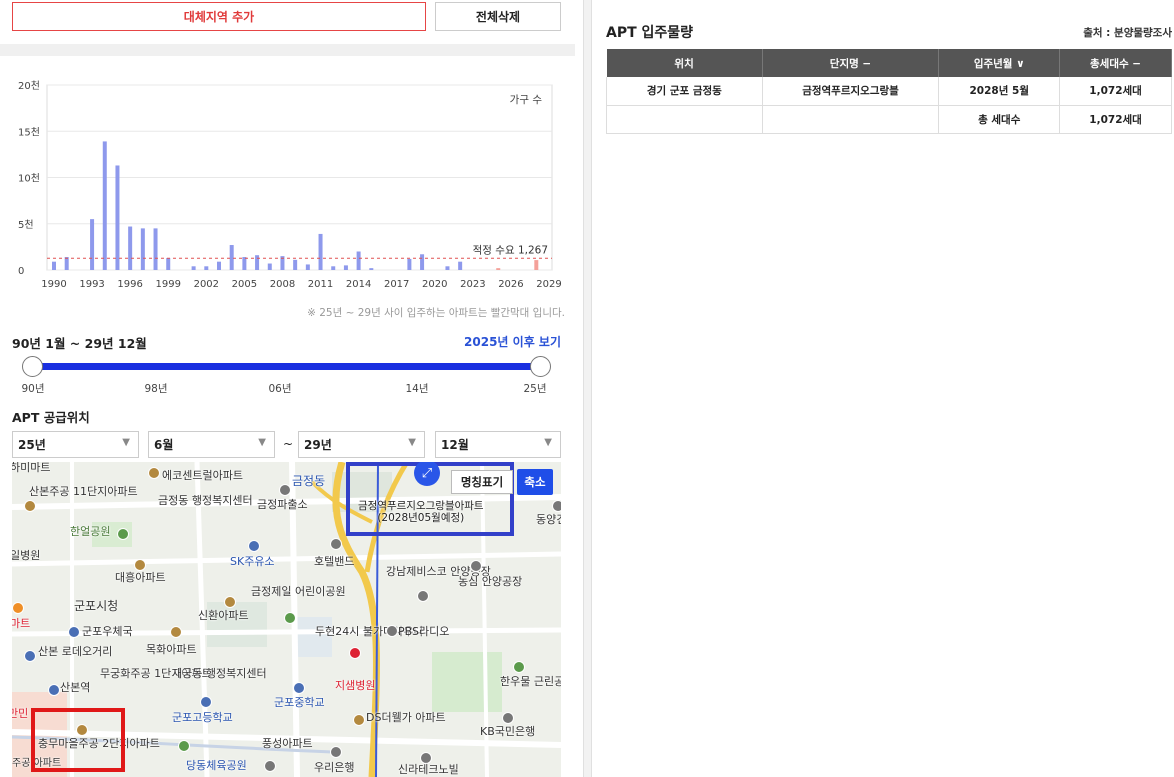 The height and width of the screenshot is (777, 1174). Describe the element at coordinates (79, 343) in the screenshot. I see `range-title: 90년 1월 ~ 29년 12월` at that location.